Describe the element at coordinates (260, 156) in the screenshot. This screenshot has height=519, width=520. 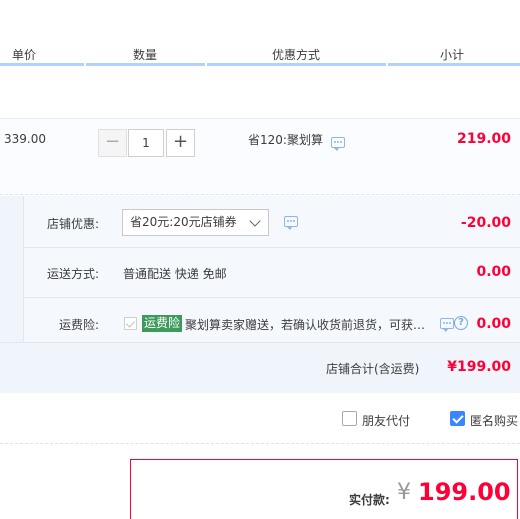
I see `order-item-row` at that location.